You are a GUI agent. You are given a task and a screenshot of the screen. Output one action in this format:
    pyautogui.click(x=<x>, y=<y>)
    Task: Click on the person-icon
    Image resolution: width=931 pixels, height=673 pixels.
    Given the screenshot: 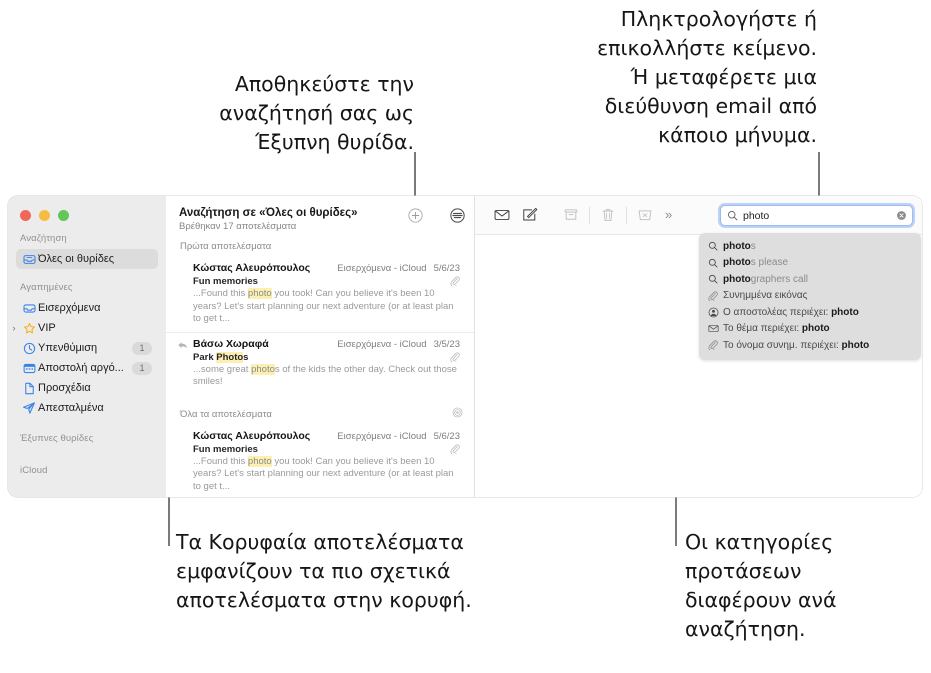 What is the action you would take?
    pyautogui.click(x=715, y=312)
    